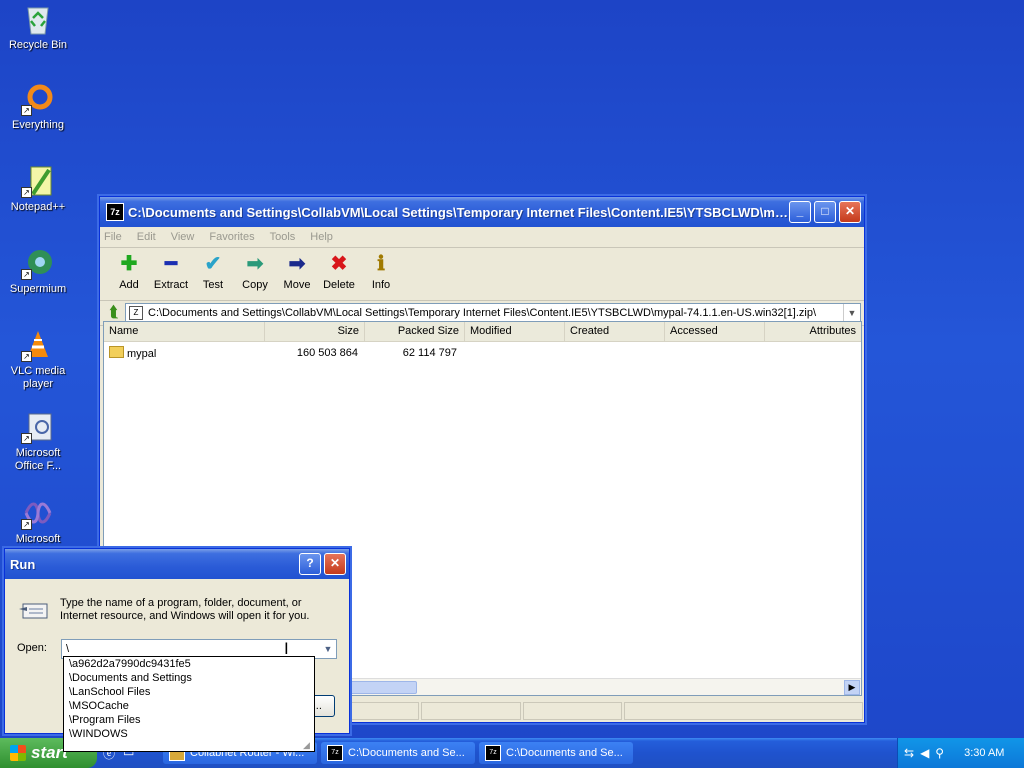 The image size is (1024, 768). What do you see at coordinates (183, 237) in the screenshot?
I see `menu-view: View` at bounding box center [183, 237].